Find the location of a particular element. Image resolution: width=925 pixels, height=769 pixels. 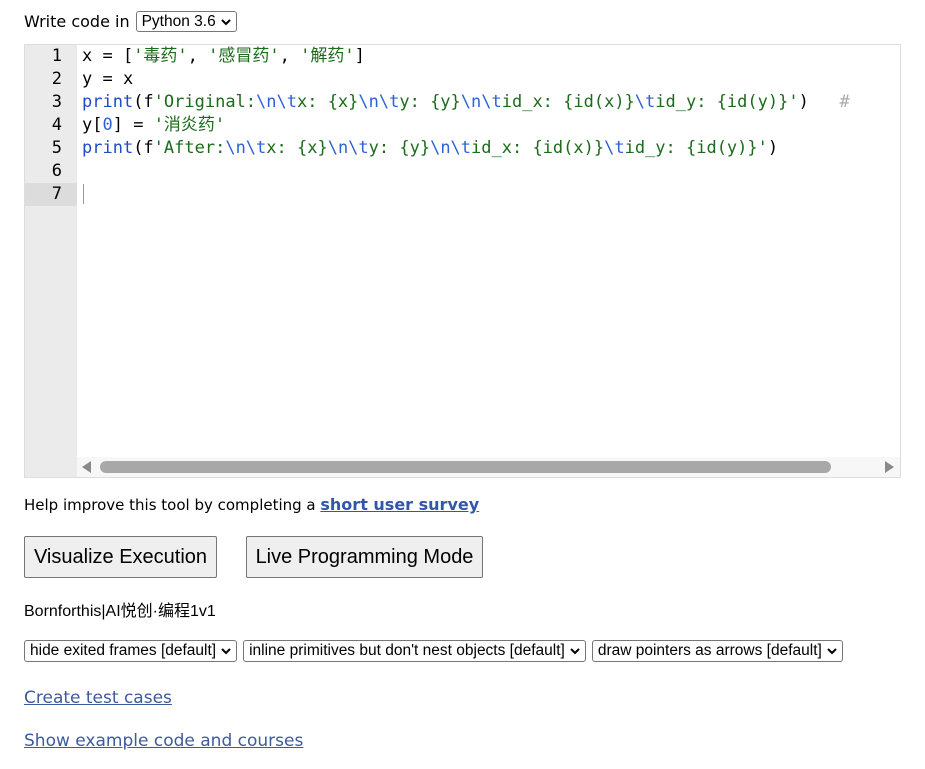

survey-link: short user survey is located at coordinates (399, 504).